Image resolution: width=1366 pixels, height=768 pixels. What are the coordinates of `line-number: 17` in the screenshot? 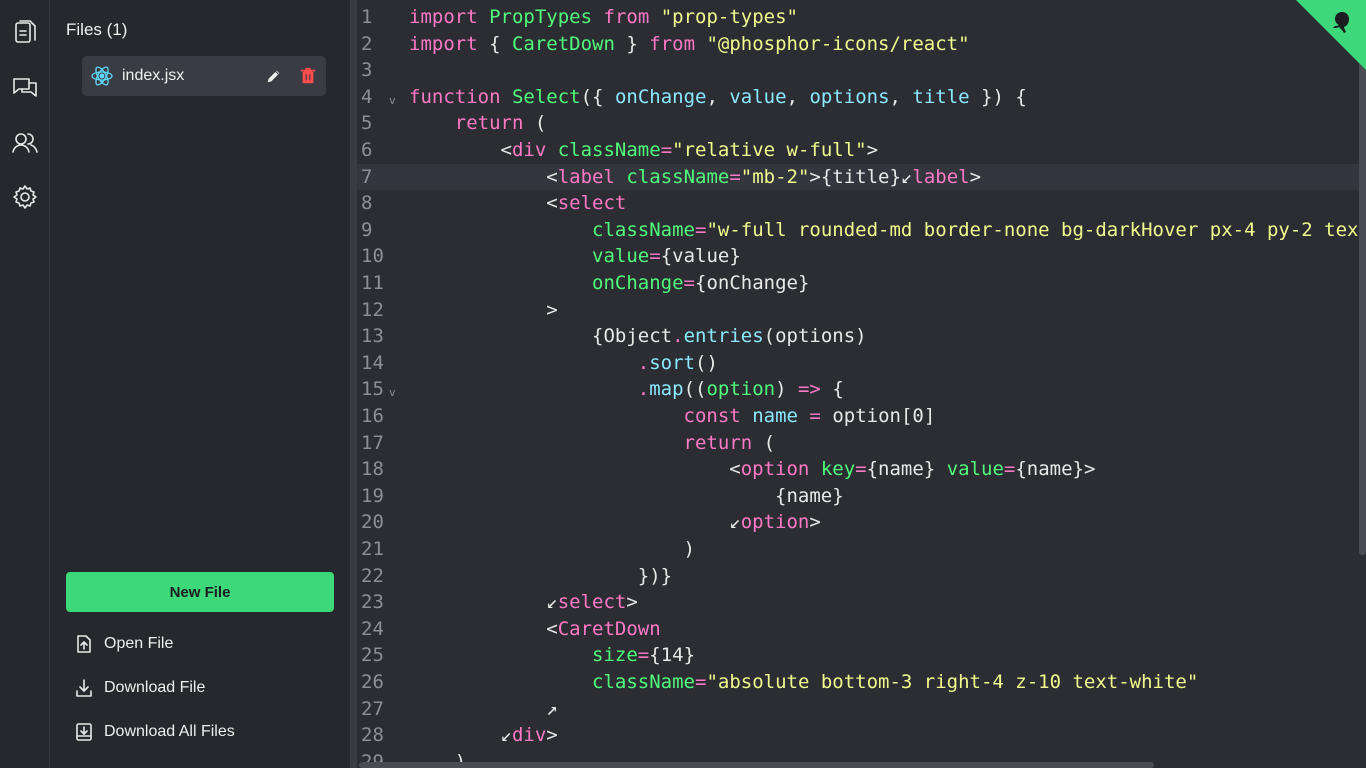 It's located at (372, 442).